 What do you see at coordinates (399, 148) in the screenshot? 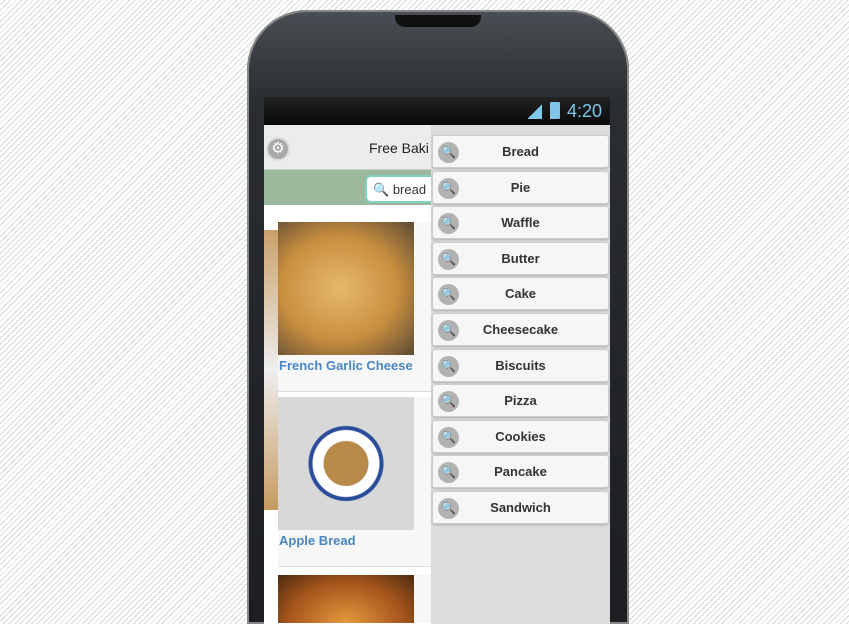
I see `page-title: Free Baki` at bounding box center [399, 148].